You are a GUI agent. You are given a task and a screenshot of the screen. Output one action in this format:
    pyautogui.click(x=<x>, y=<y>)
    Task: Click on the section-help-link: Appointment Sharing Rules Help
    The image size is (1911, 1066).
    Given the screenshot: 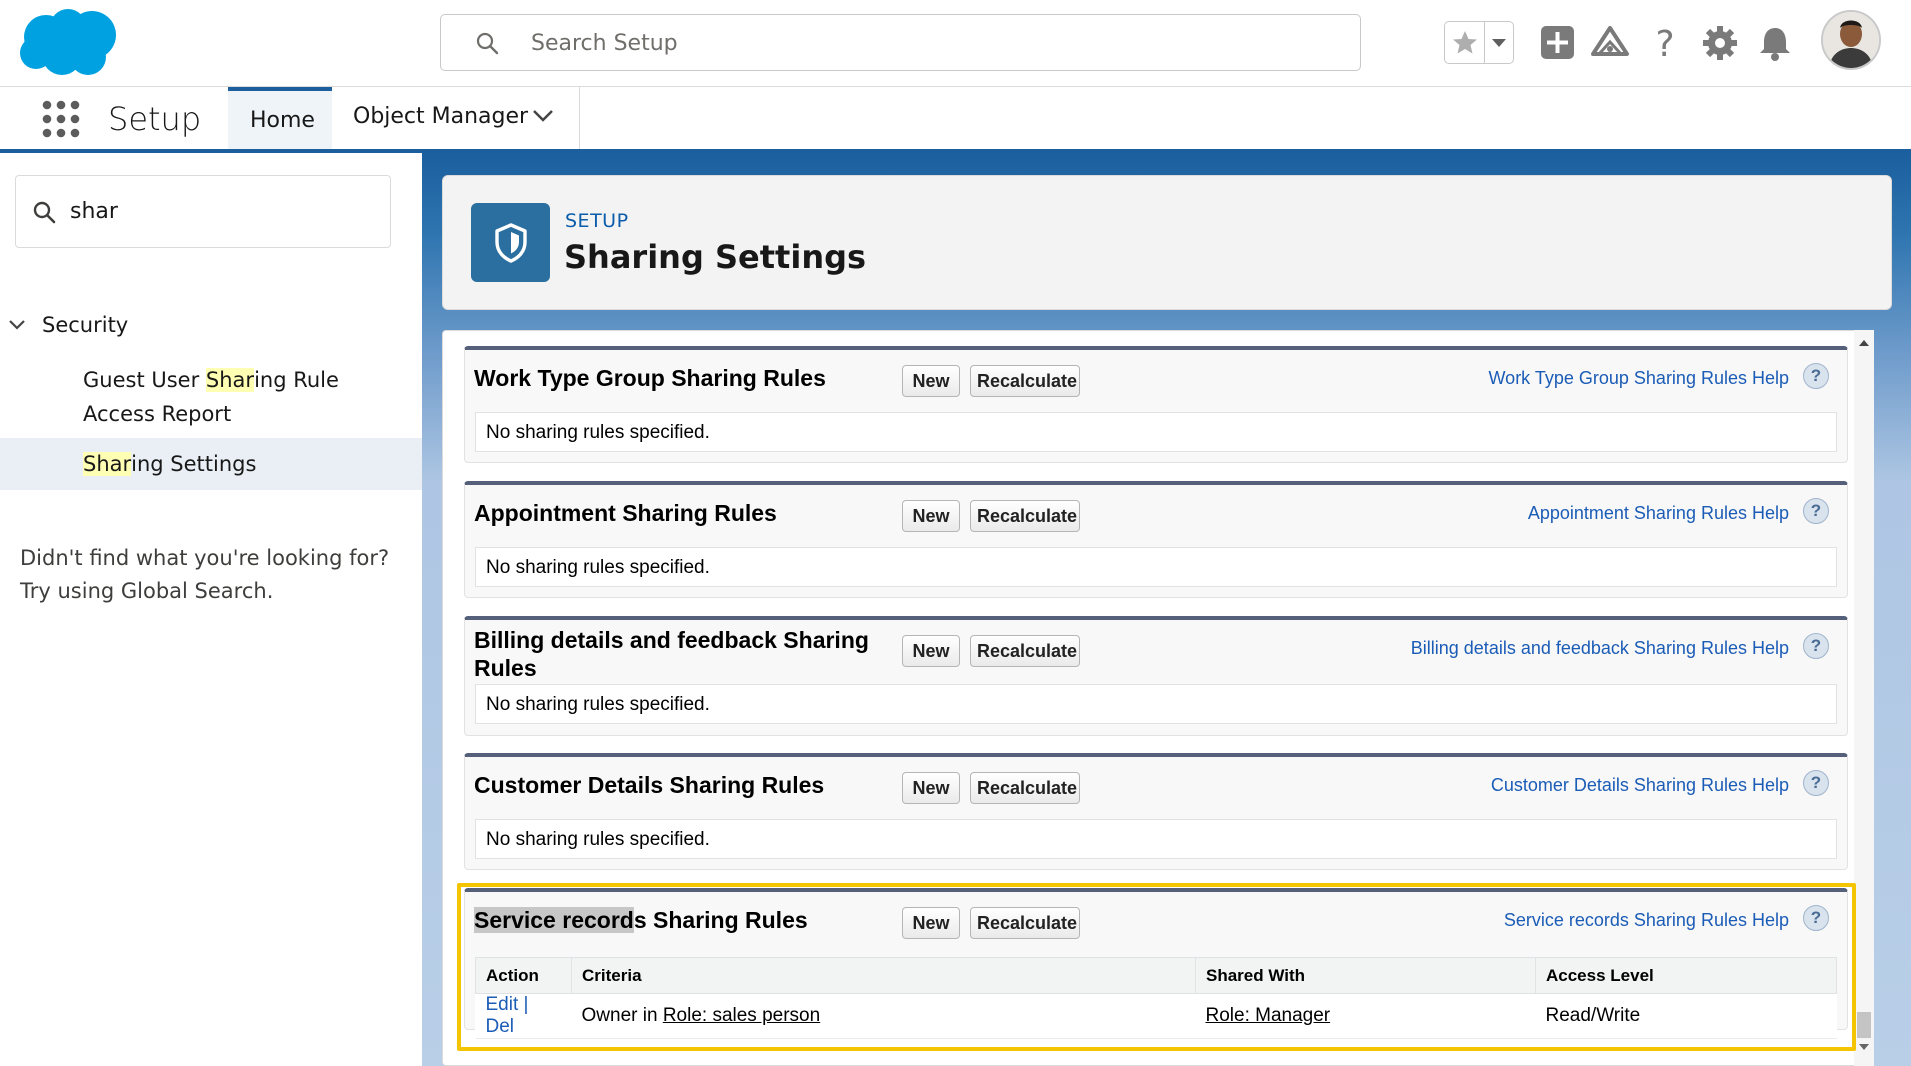 What is the action you would take?
    pyautogui.click(x=1658, y=513)
    